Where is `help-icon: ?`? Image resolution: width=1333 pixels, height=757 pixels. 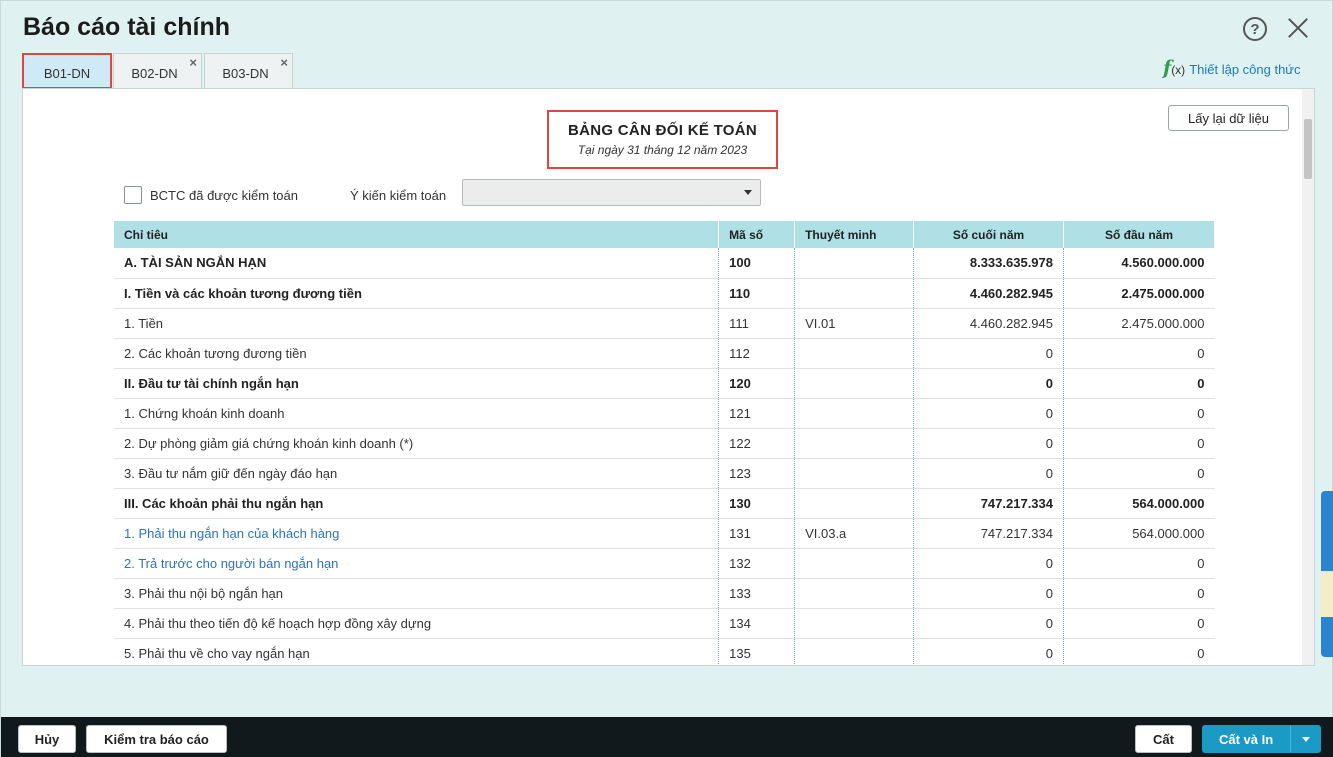
help-icon: ? is located at coordinates (1255, 29).